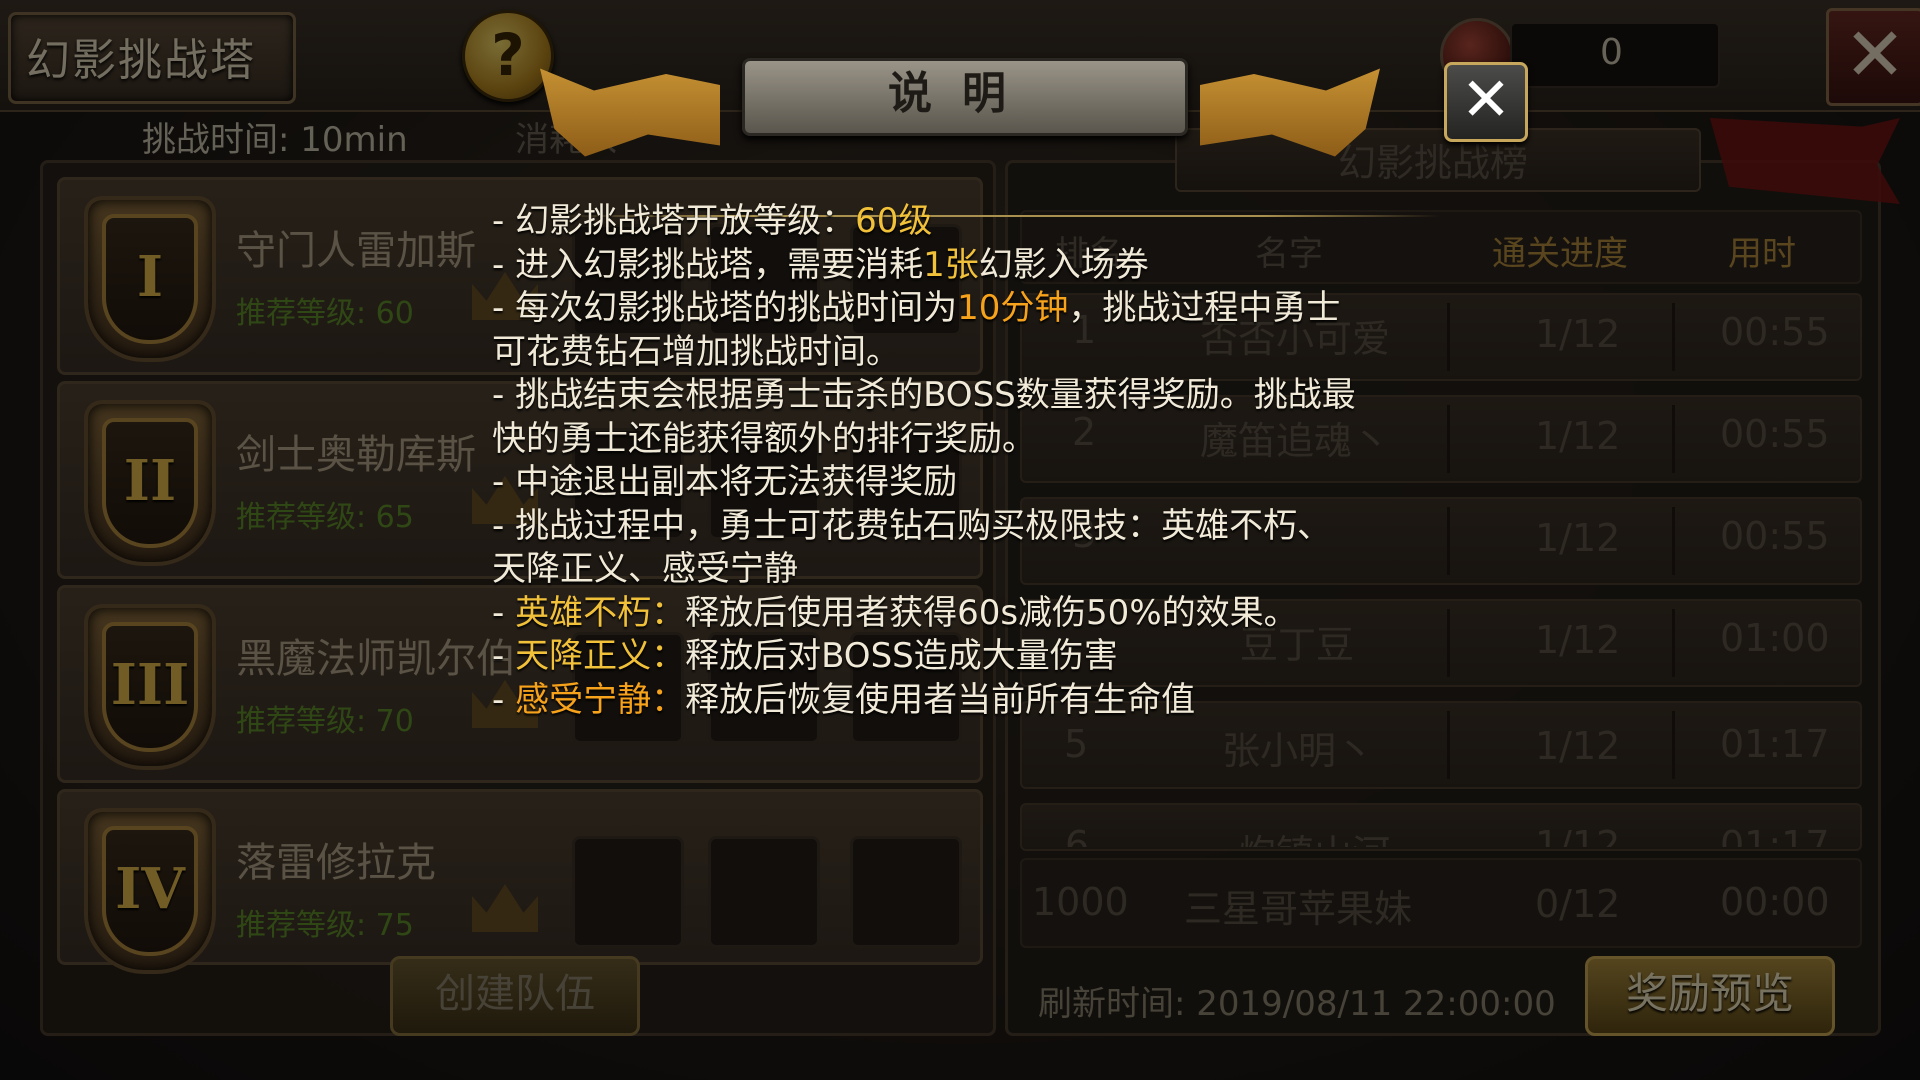  I want to click on rule-line: - 进入幻影挑战塔，需要消耗1张幻影入场券, so click(962, 266).